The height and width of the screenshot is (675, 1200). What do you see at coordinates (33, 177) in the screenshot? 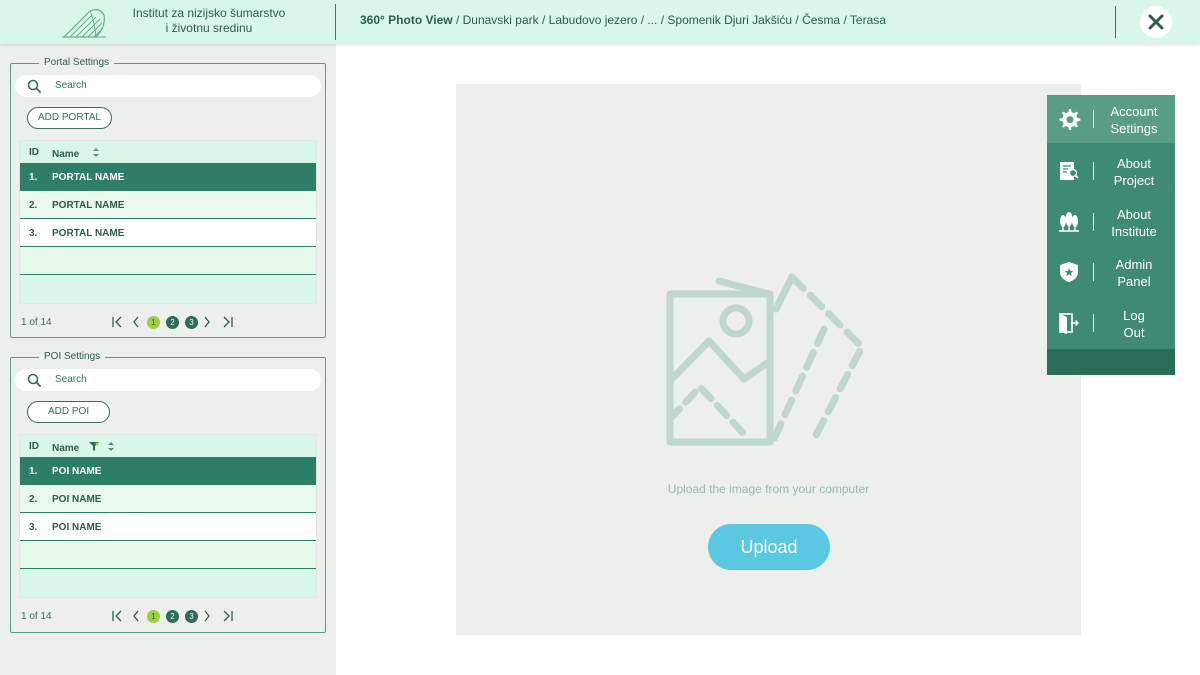
I see `row-id: 1.` at bounding box center [33, 177].